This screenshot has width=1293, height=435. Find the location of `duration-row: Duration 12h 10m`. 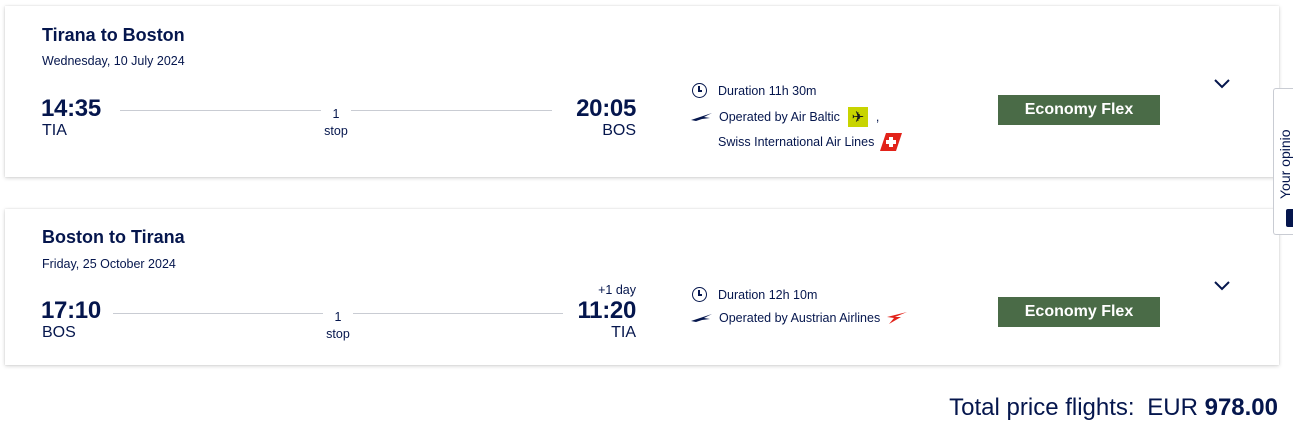

duration-row: Duration 12h 10m is located at coordinates (754, 294).